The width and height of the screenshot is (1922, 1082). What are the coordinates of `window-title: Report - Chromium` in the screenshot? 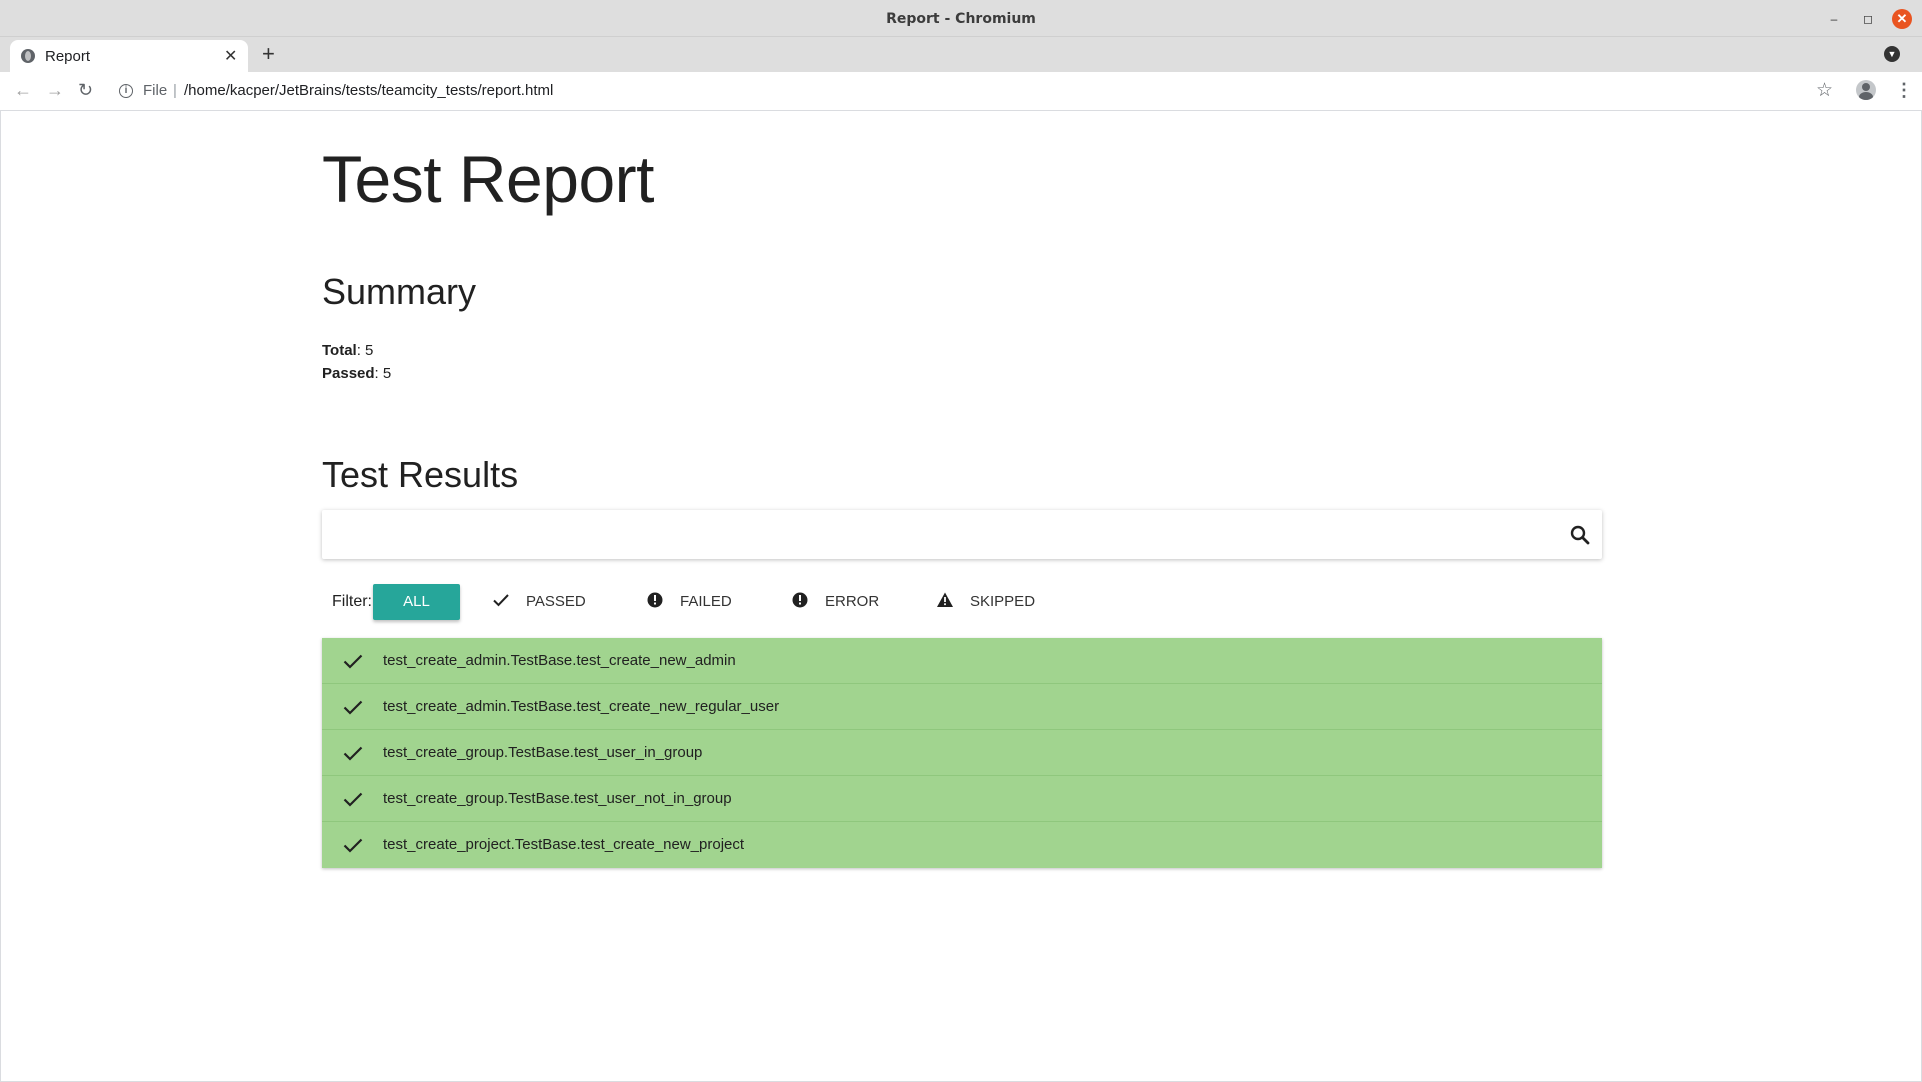 It's located at (961, 19).